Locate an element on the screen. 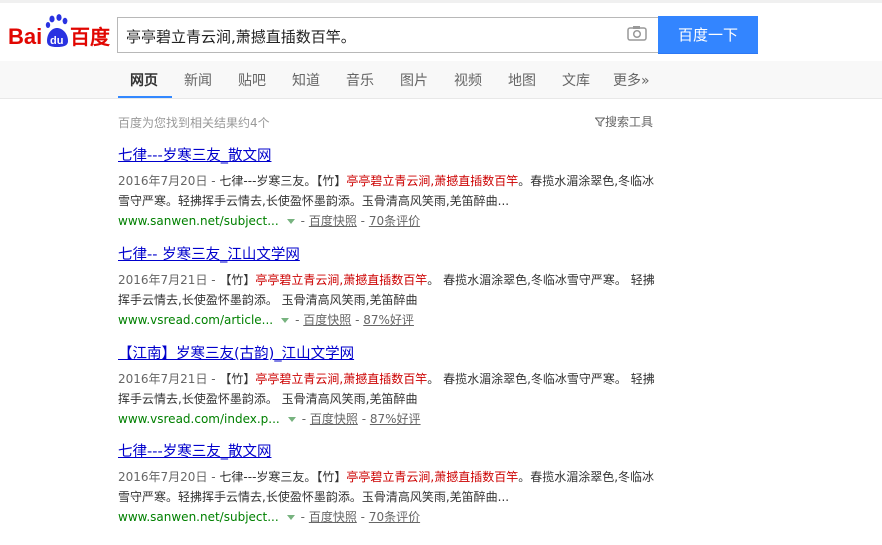 This screenshot has height=545, width=882. tab-web: 网页 is located at coordinates (144, 80).